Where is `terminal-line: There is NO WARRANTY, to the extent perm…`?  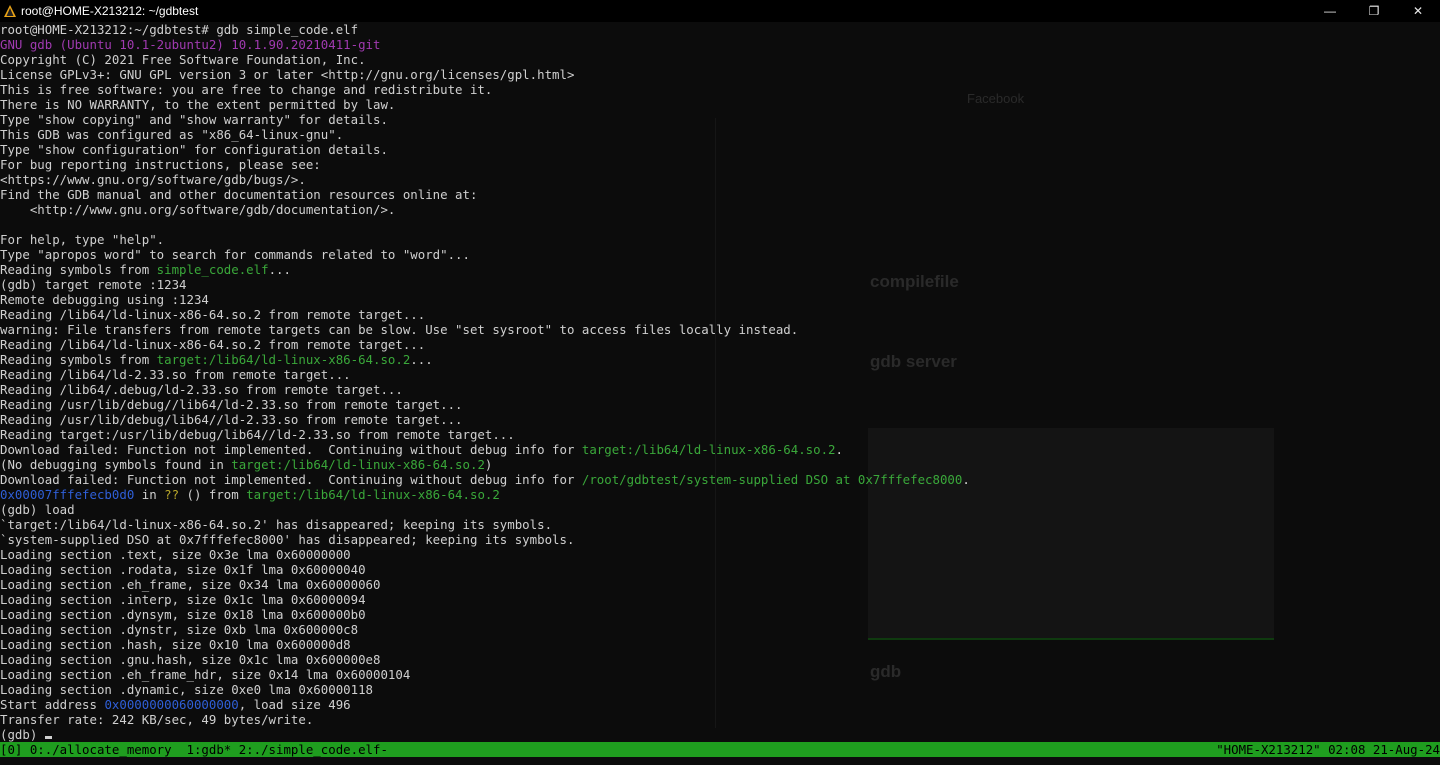 terminal-line: There is NO WARRANTY, to the extent perm… is located at coordinates (720, 104).